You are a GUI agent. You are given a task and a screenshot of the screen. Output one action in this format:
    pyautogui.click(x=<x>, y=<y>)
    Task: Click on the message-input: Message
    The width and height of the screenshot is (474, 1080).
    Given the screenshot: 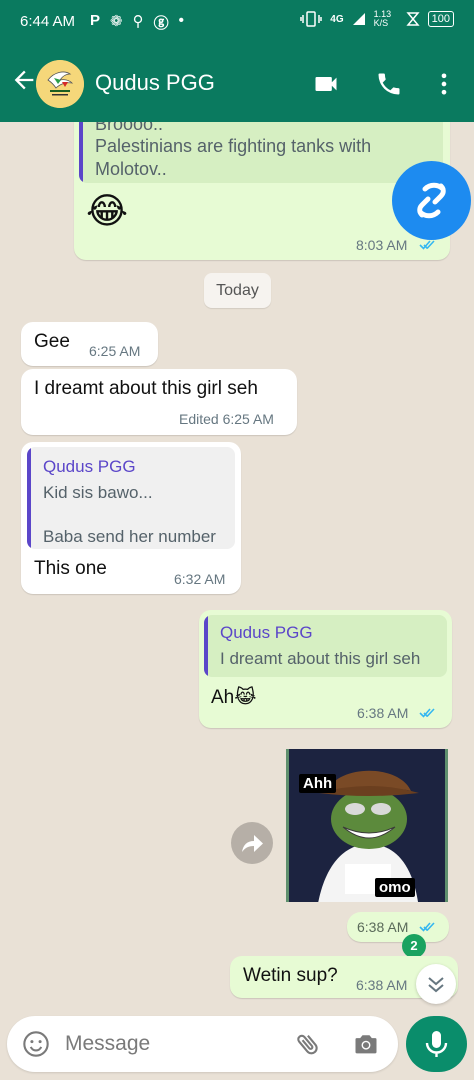 What is the action you would take?
    pyautogui.click(x=107, y=1044)
    